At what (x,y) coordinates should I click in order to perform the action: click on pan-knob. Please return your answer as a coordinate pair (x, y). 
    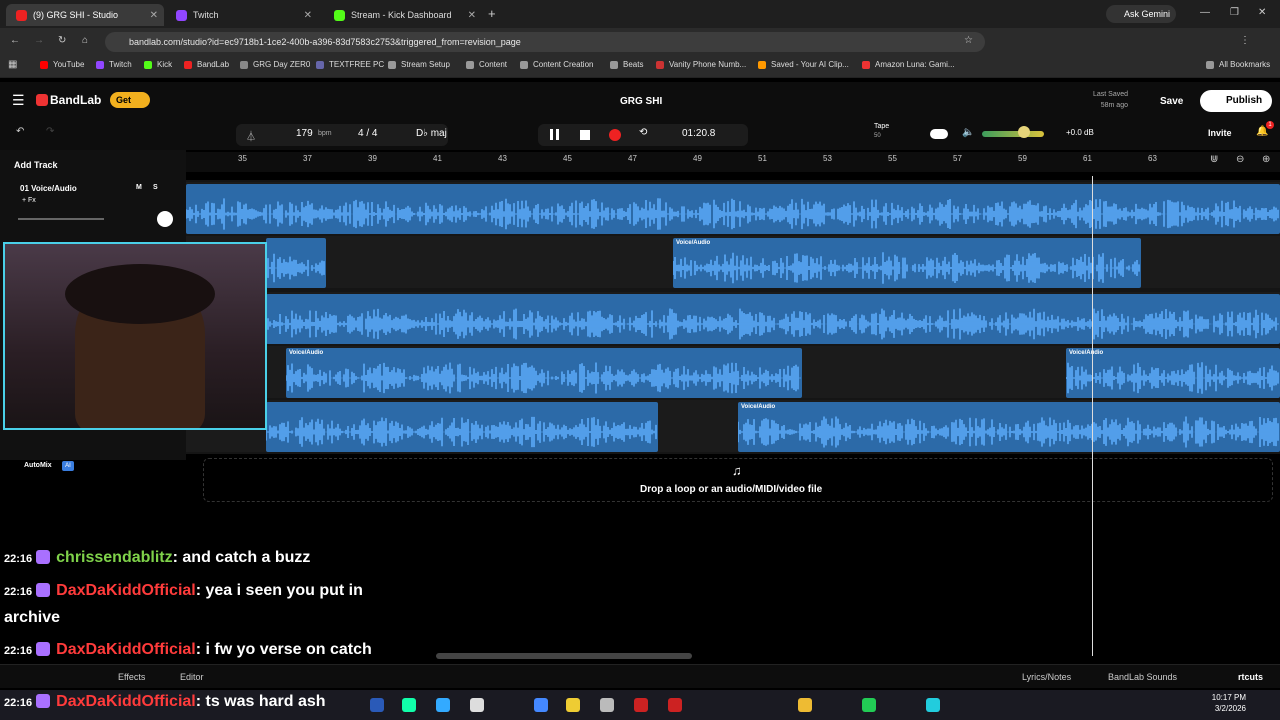
    Looking at the image, I should click on (165, 219).